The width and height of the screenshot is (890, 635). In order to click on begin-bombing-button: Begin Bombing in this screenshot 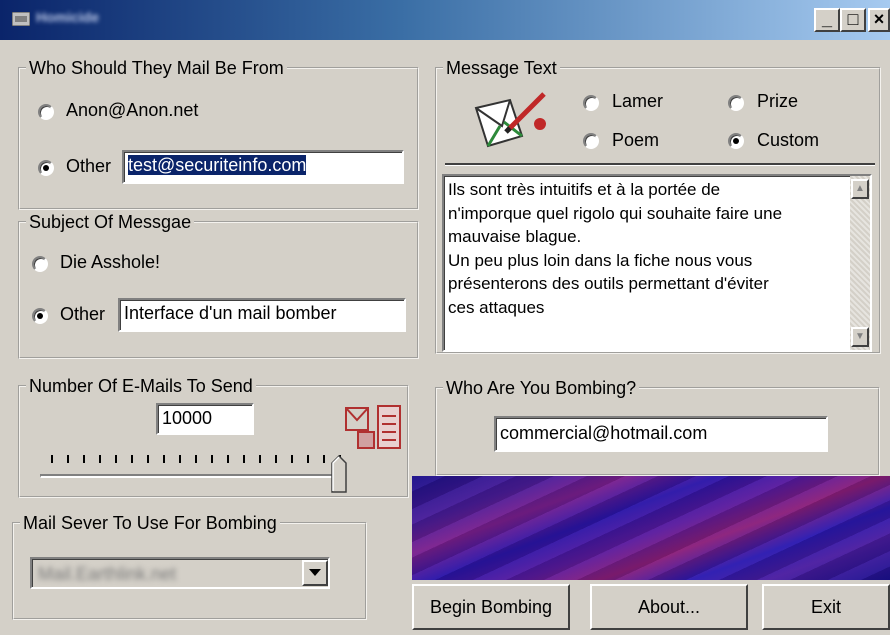, I will do `click(491, 607)`.